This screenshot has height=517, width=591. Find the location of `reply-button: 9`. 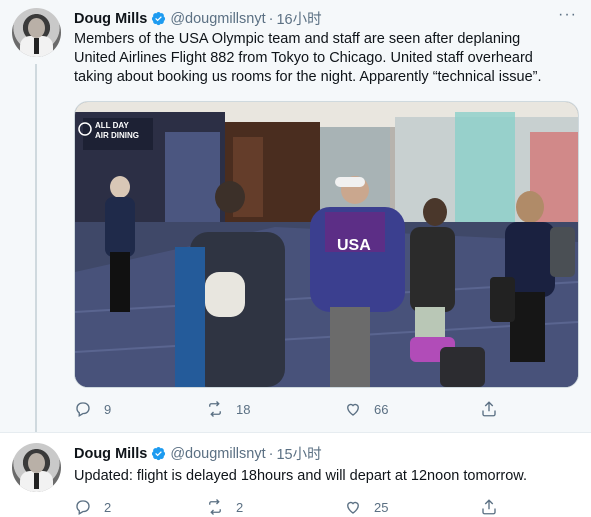

reply-button: 9 is located at coordinates (140, 409).